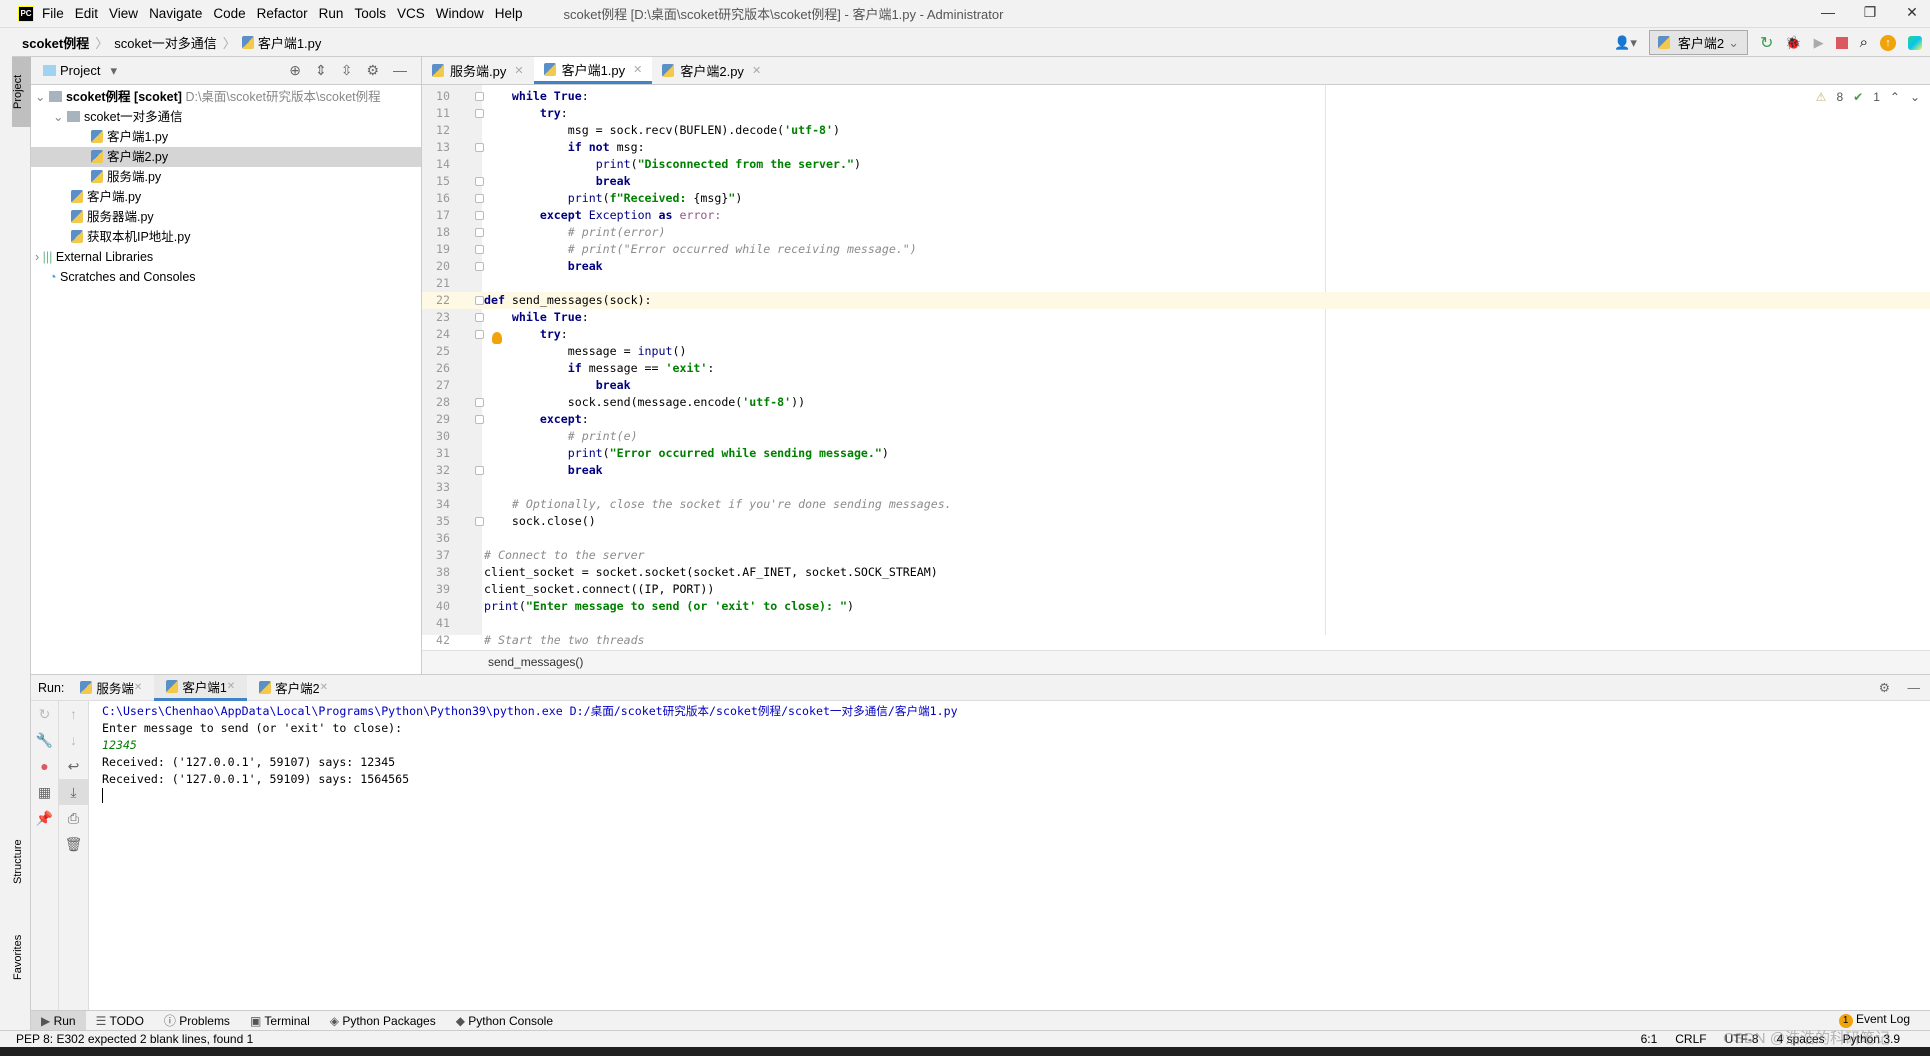  What do you see at coordinates (201, 687) in the screenshot?
I see `run-tab: 客户端1 ✕` at bounding box center [201, 687].